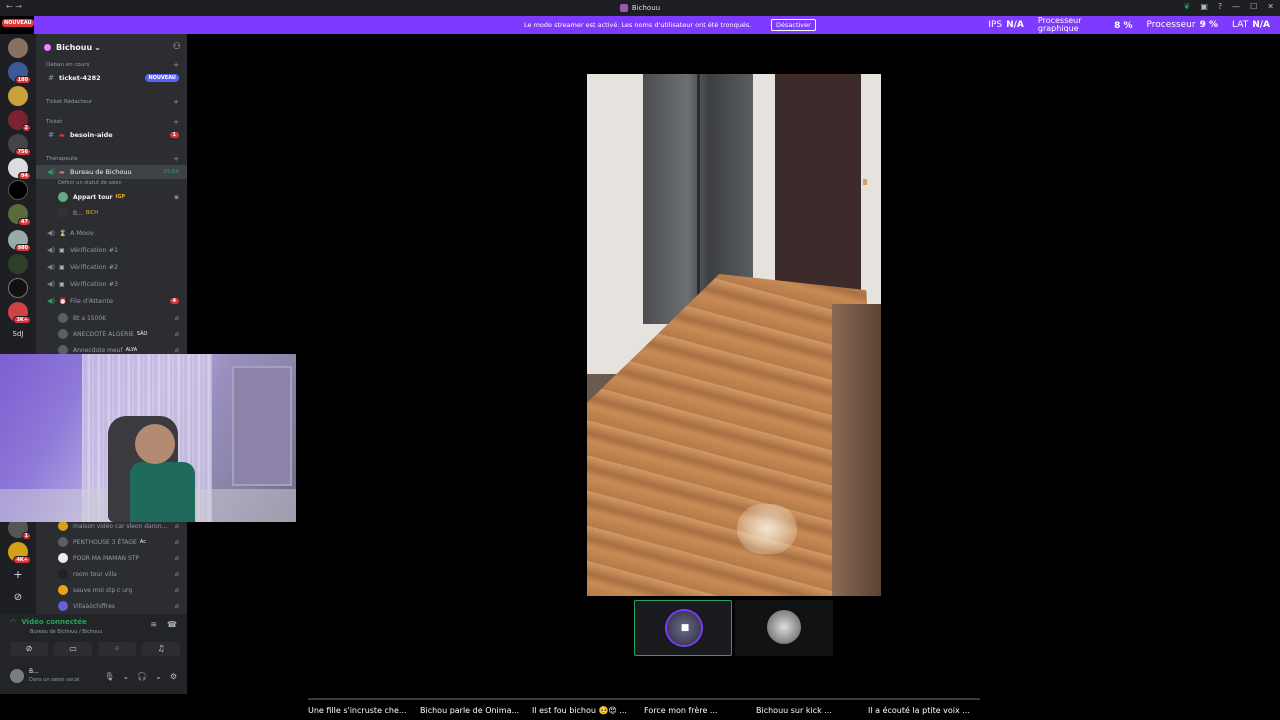  What do you see at coordinates (111, 301) in the screenshot?
I see `voice-channel-file-attente: ◀) ⏰ File d'Attente 4` at bounding box center [111, 301].